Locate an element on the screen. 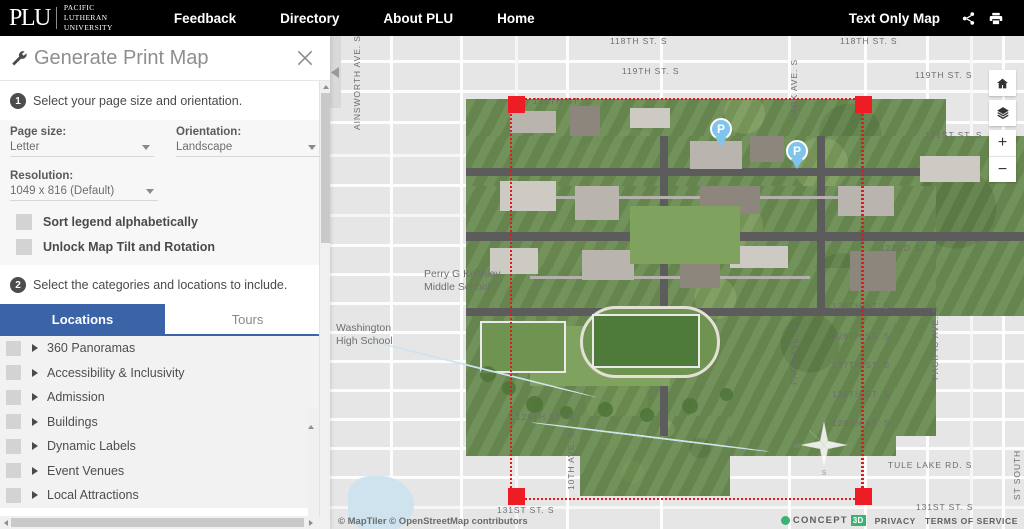  resolution-value: 1049 x 816 (Default) is located at coordinates (62, 191).